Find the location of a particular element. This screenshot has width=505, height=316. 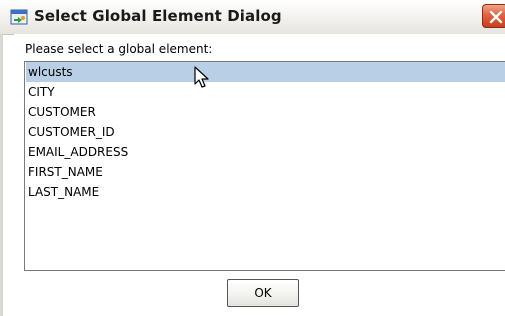

dialog-title: Select Global Element Dialog is located at coordinates (158, 16).